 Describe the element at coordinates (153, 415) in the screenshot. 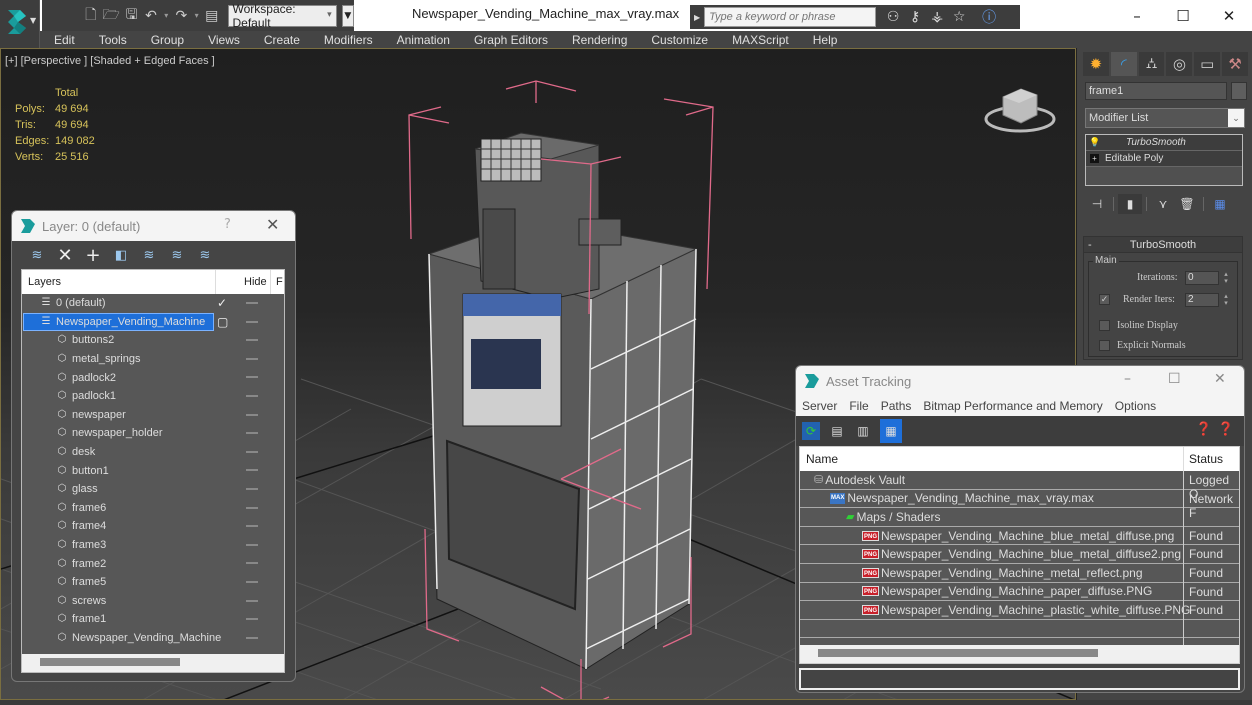

I see `object-row: ⬡ newspaper` at that location.